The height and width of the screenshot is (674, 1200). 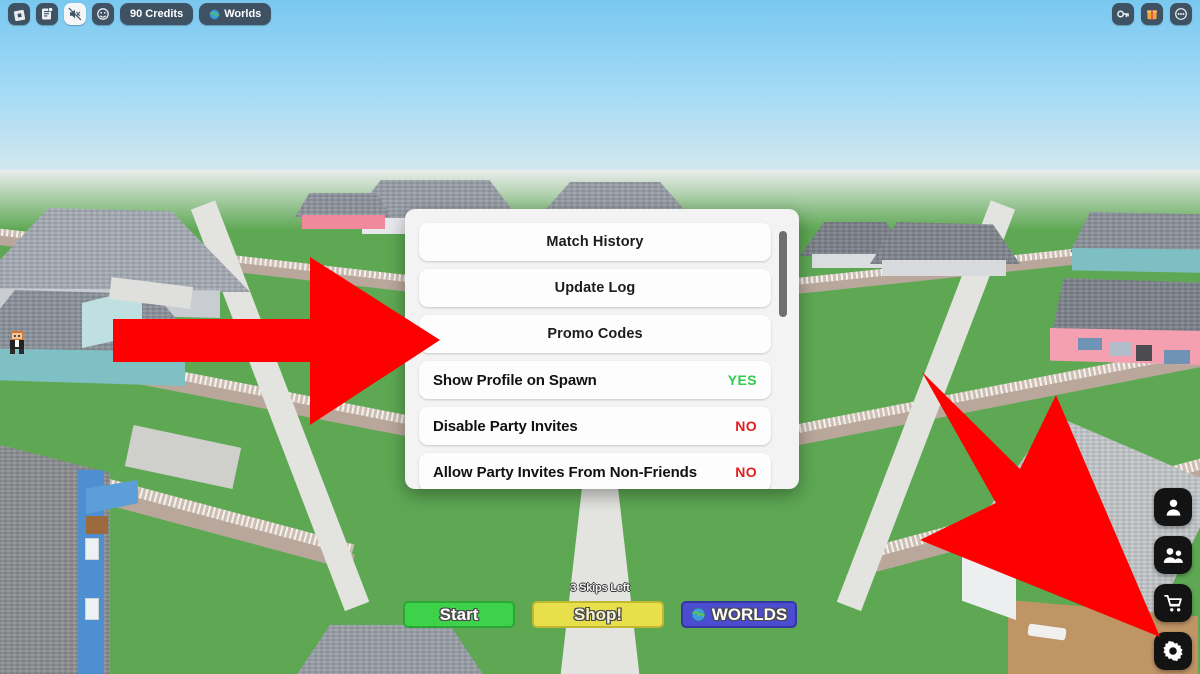 I want to click on option-allow-party-invites-non-friends: Allow Party Invites From Non-Friends NO, so click(x=595, y=471).